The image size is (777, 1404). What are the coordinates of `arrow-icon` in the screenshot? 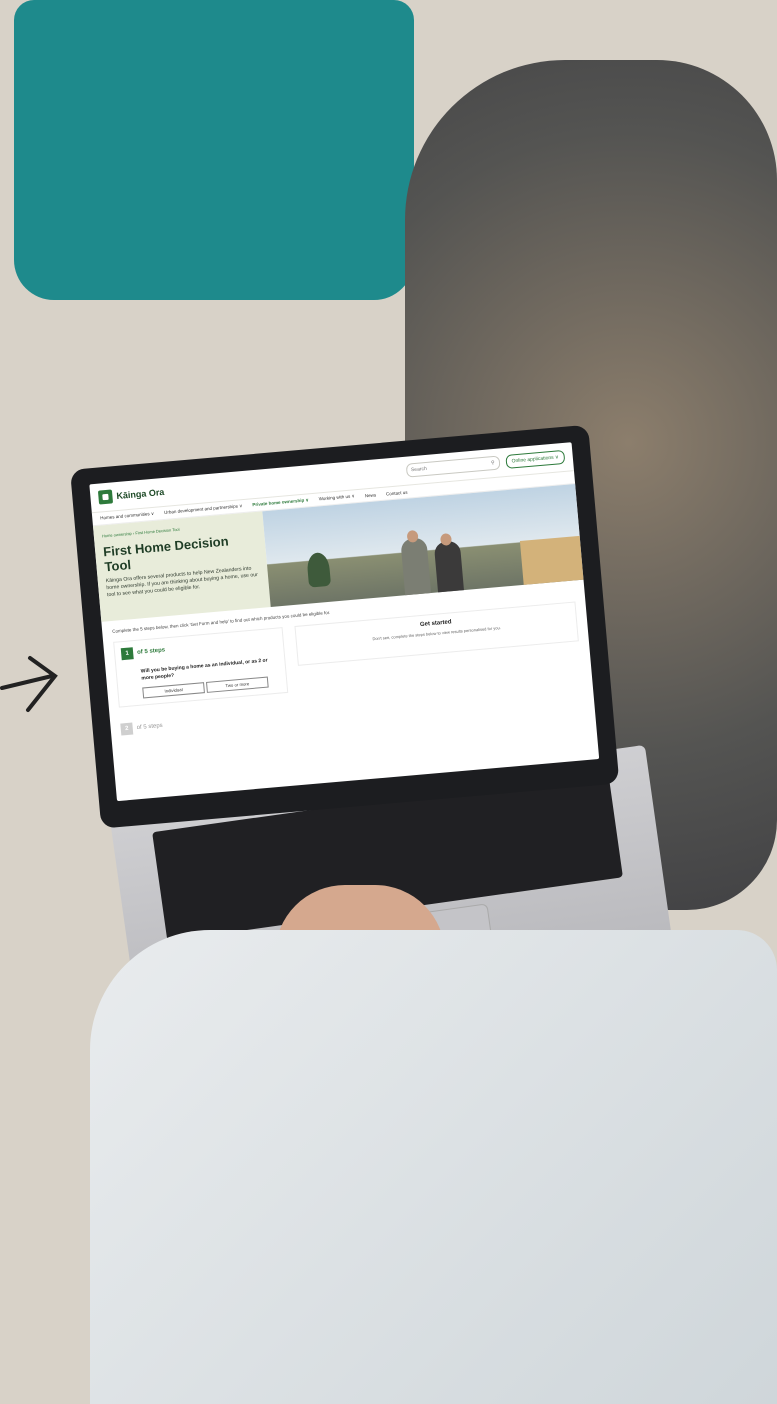 It's located at (29, 684).